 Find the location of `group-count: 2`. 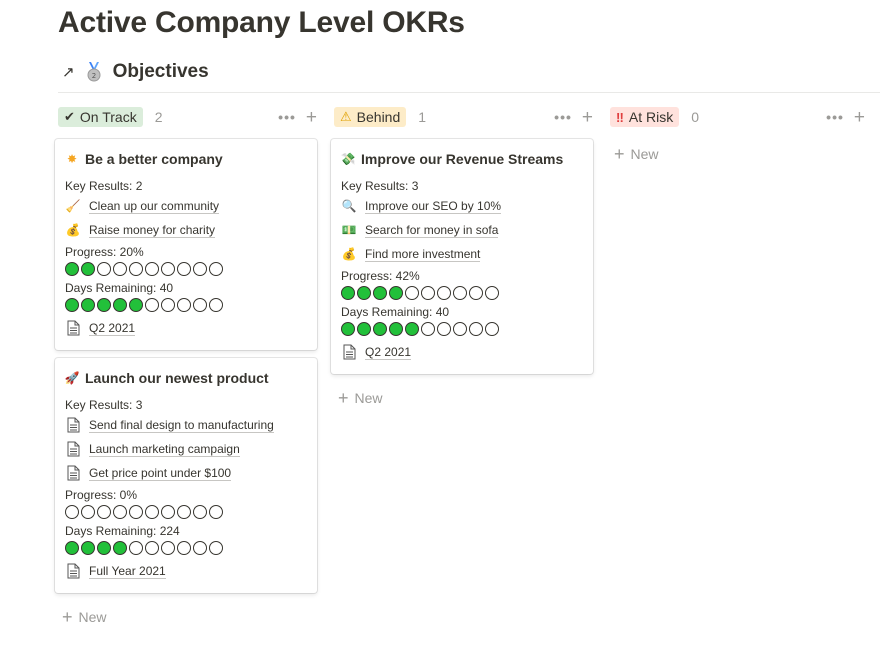

group-count: 2 is located at coordinates (158, 117).